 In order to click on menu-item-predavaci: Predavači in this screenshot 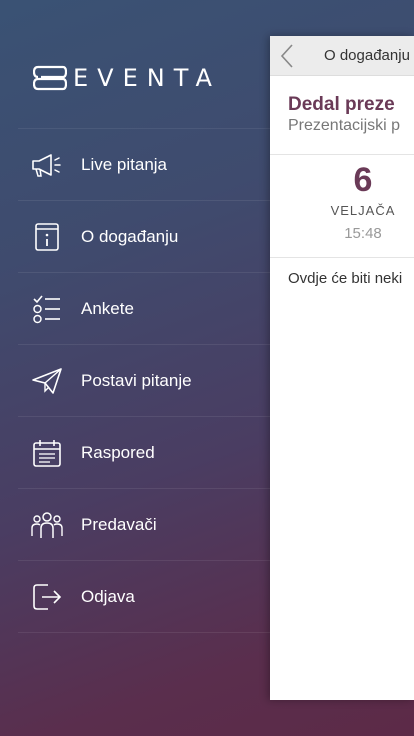, I will do `click(144, 525)`.